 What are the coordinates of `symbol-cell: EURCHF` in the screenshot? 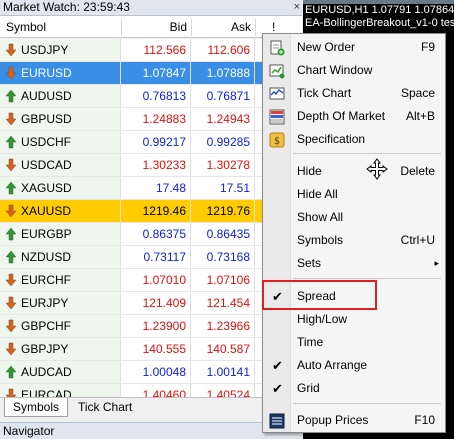 It's located at (60, 280).